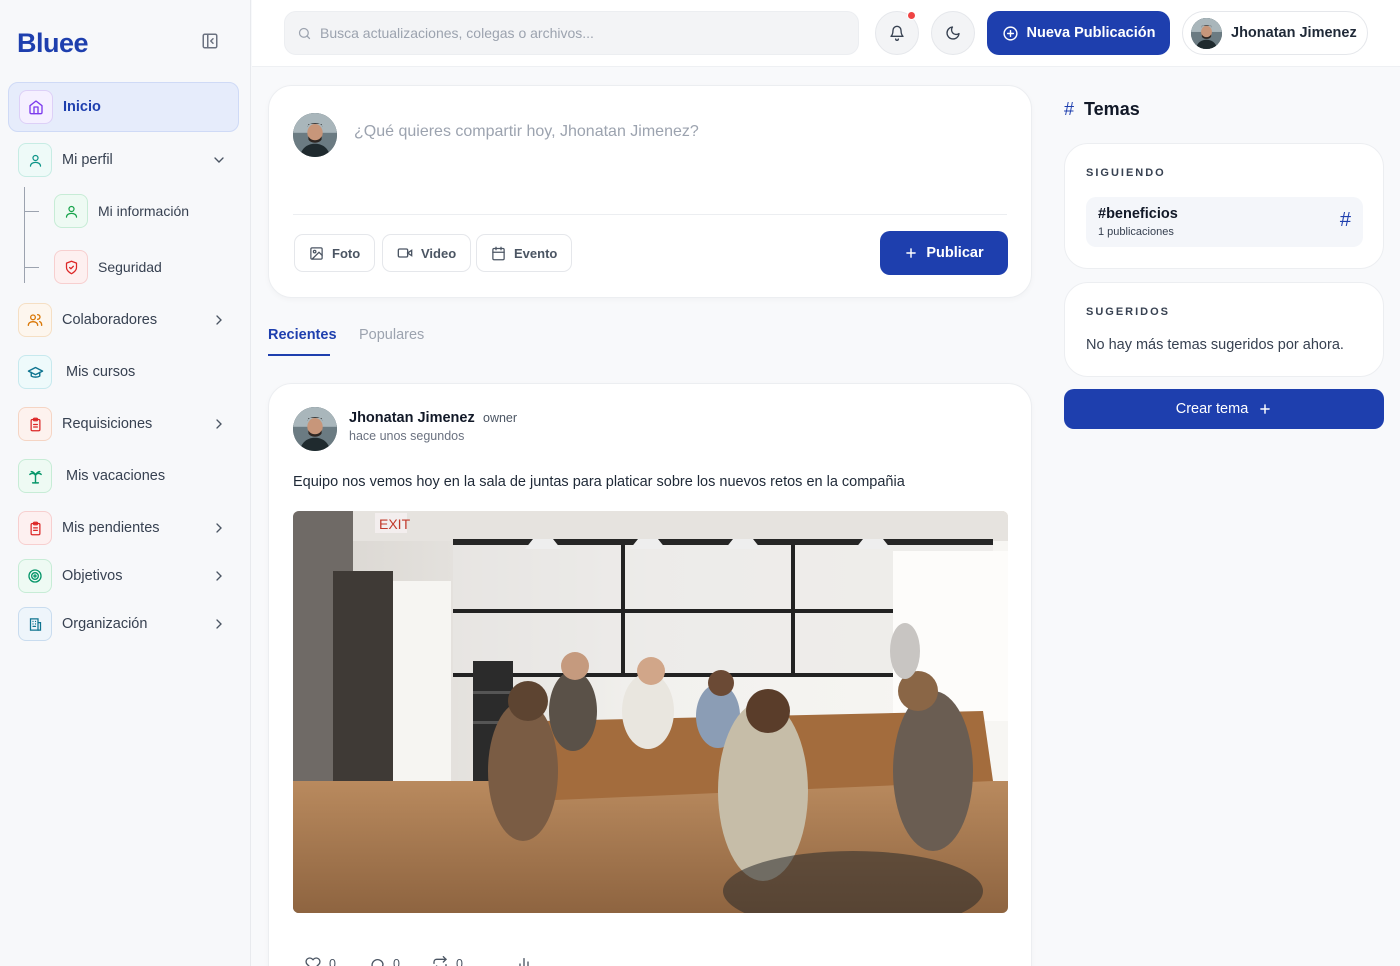 This screenshot has height=966, width=1400. Describe the element at coordinates (35, 476) in the screenshot. I see `palm-tree-icon` at that location.